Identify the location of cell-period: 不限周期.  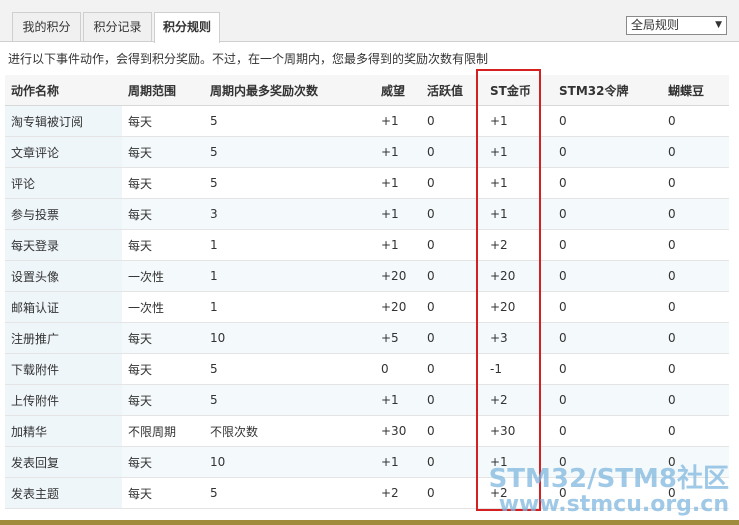
(163, 431).